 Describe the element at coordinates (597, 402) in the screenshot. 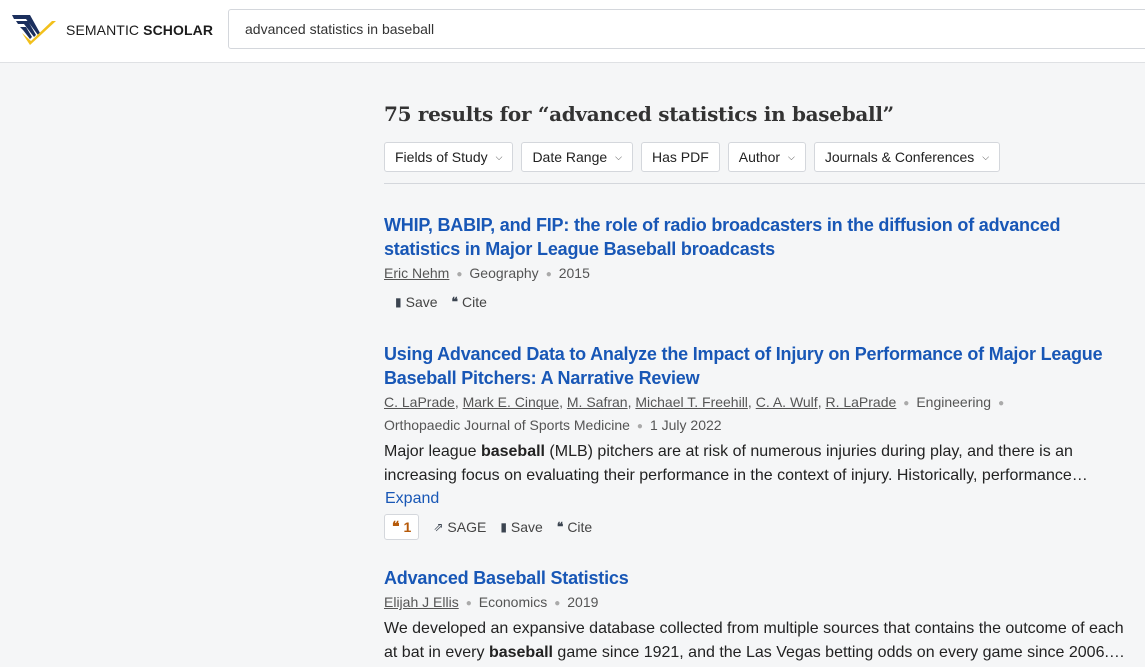

I see `author-link: M. Safran` at that location.